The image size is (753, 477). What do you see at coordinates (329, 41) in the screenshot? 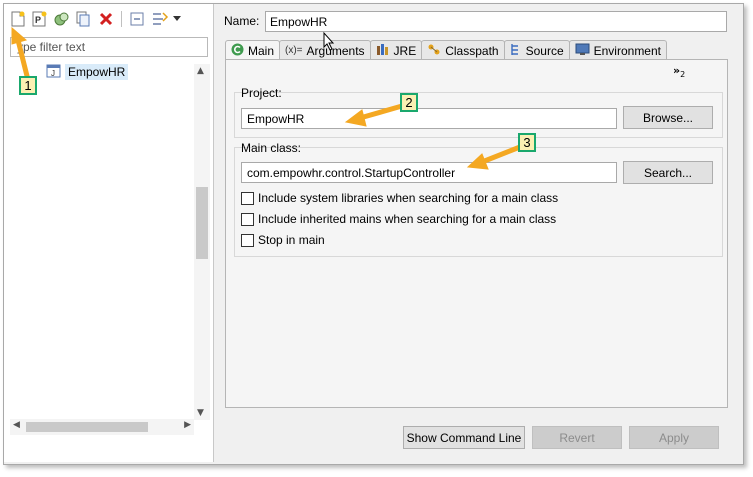
I see `mouse-cursor-icon` at bounding box center [329, 41].